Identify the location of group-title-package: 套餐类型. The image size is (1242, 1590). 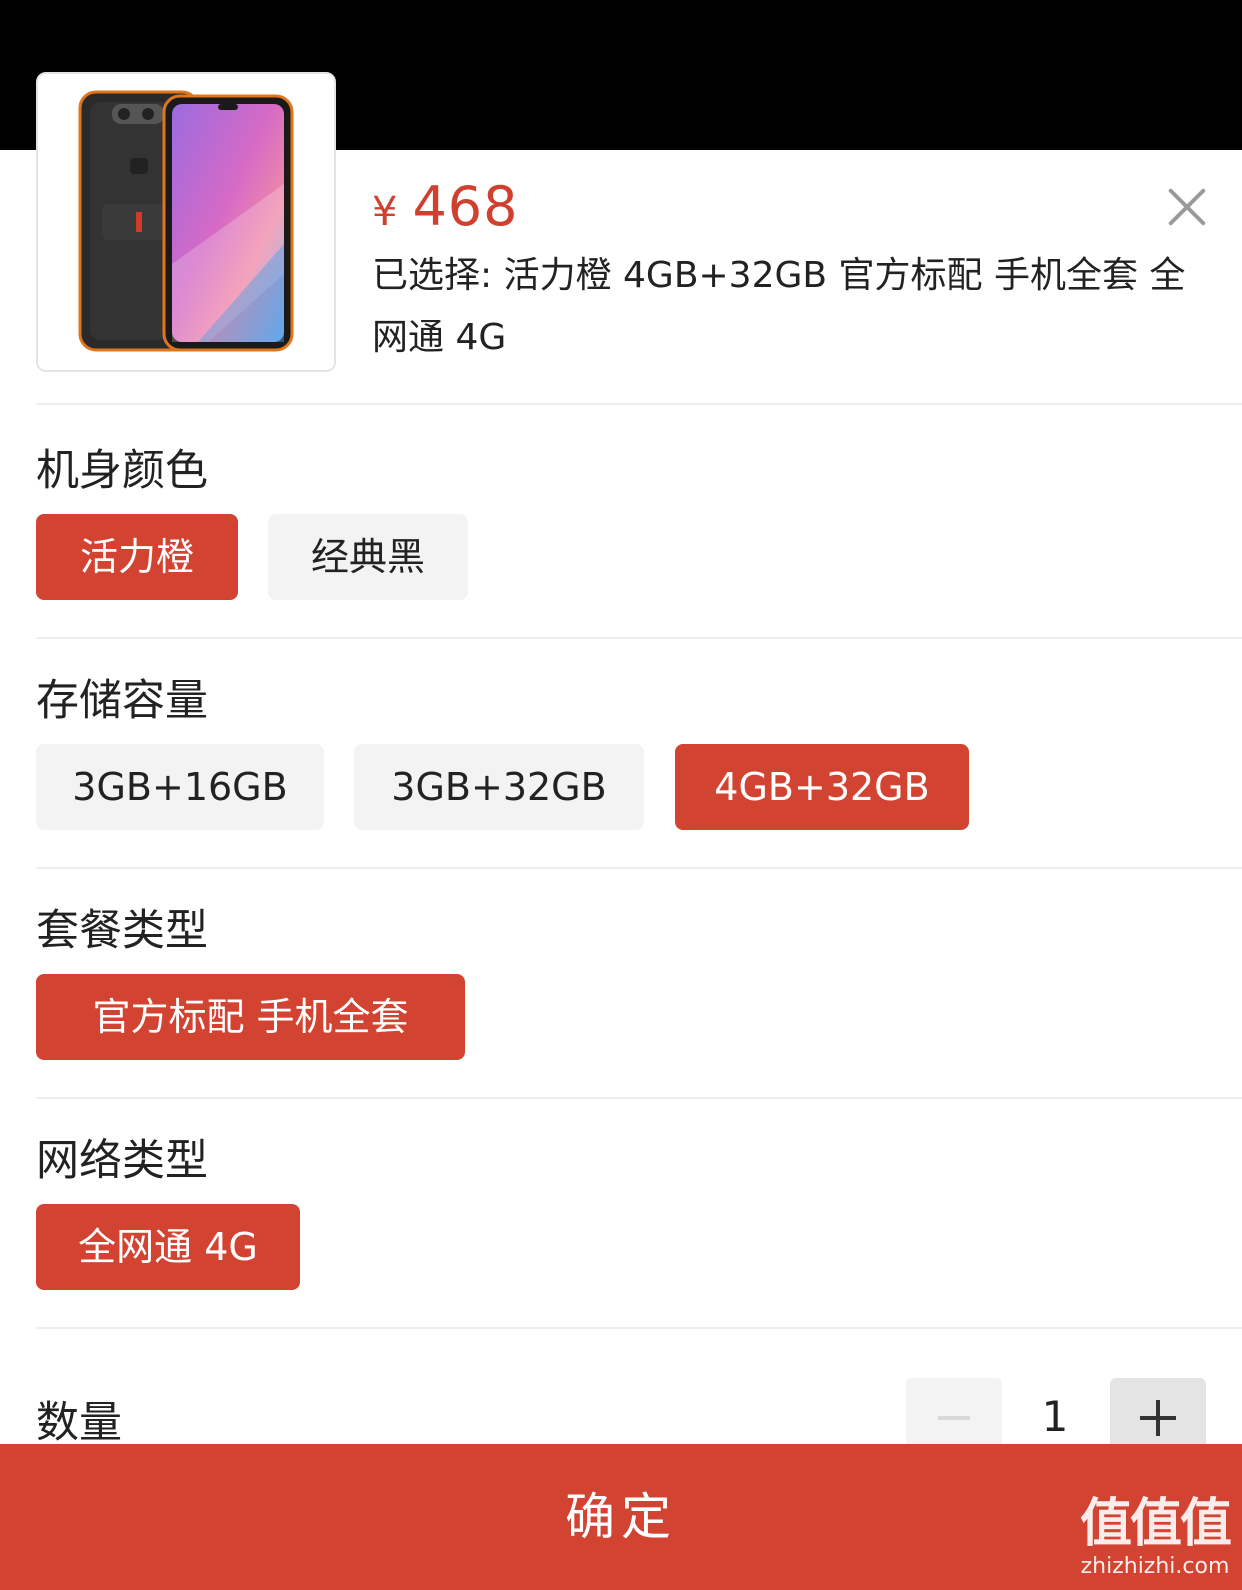
(122, 931).